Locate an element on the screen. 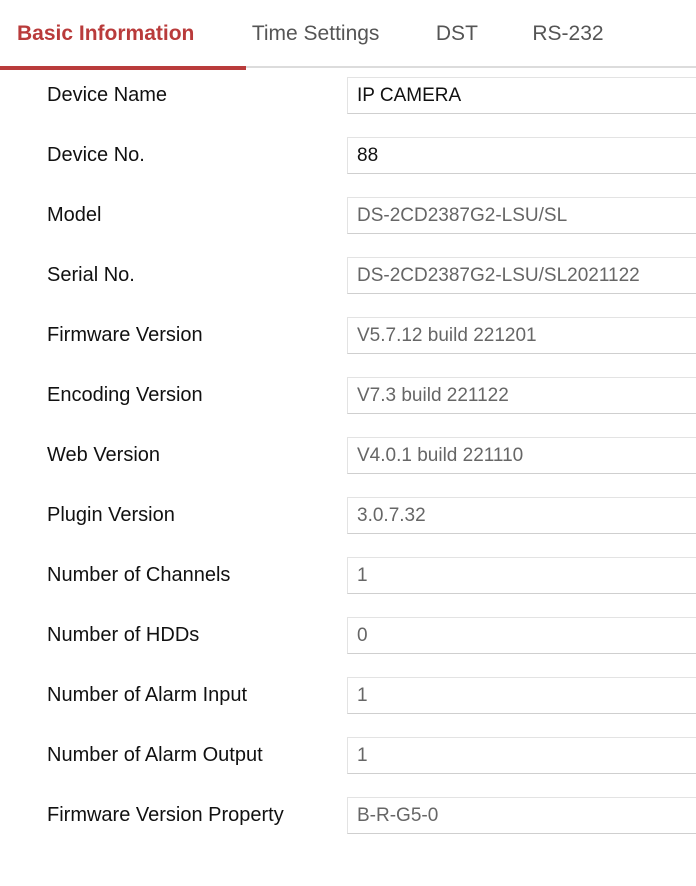  text-input: IP CAMERA is located at coordinates (521, 95).